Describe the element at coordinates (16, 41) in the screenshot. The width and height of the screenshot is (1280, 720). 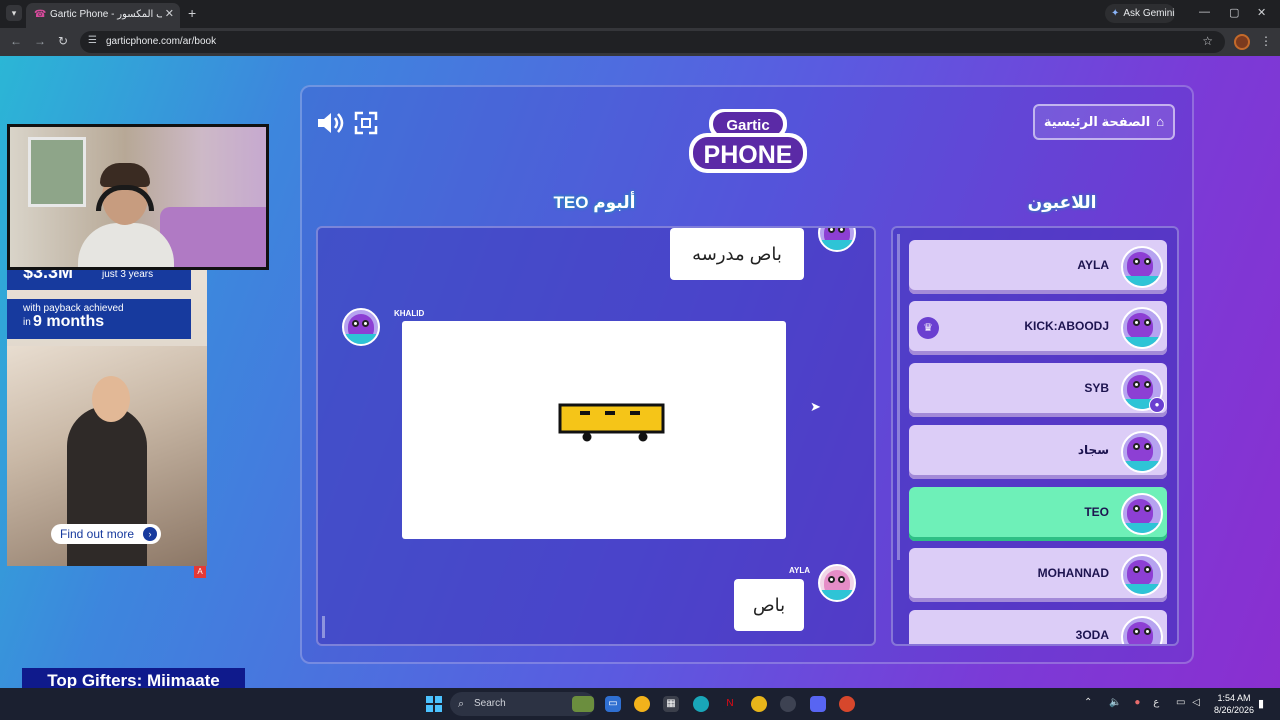
I see `back-icon: ←` at that location.